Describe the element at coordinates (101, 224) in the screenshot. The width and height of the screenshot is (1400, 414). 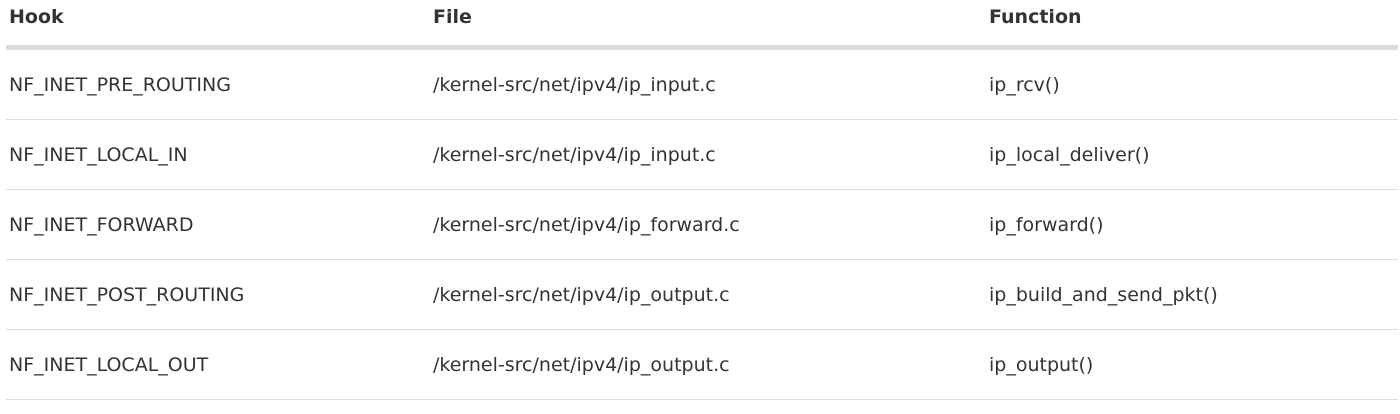
I see `hook-cell: NF_INET_FORWARD` at that location.